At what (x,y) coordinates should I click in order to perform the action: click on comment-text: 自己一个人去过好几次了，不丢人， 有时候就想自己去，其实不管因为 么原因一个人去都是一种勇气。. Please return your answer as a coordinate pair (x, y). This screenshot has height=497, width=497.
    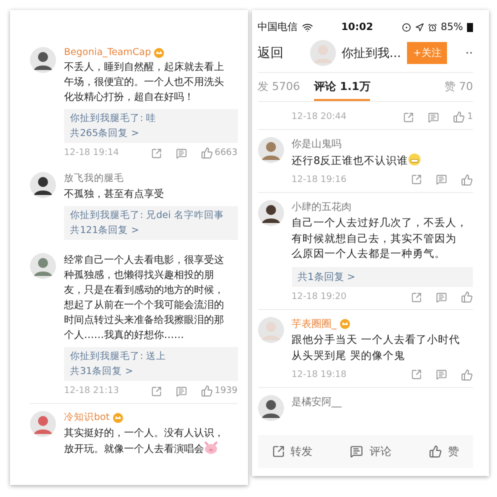
    Looking at the image, I should click on (380, 239).